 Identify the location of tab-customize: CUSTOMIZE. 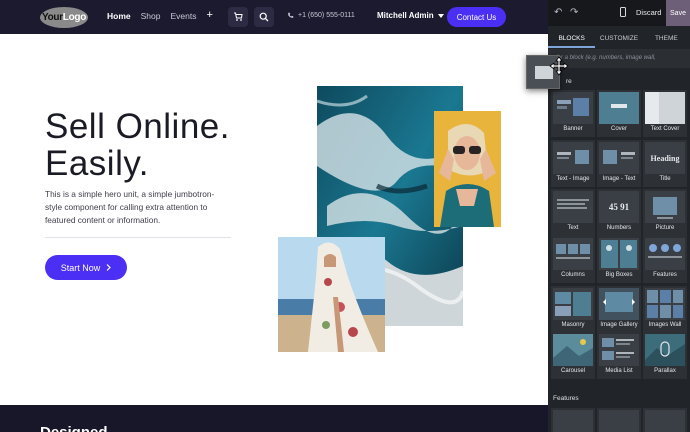
(618, 39).